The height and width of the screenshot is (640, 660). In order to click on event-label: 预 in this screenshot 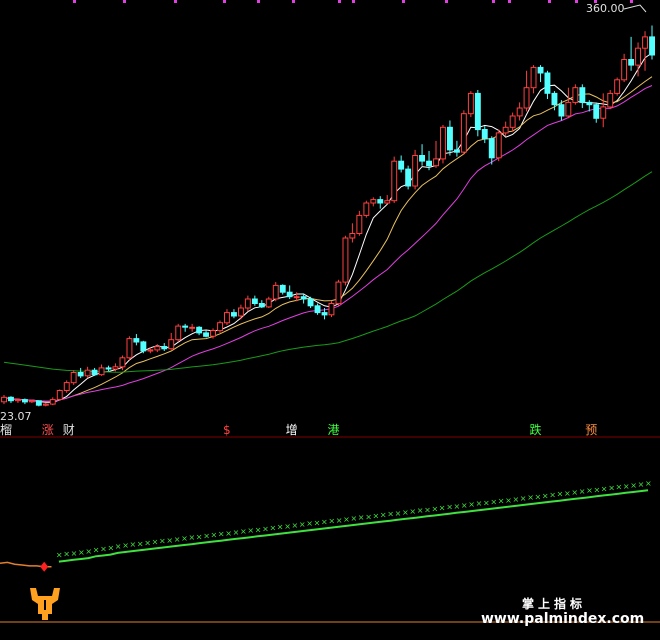, I will do `click(591, 430)`.